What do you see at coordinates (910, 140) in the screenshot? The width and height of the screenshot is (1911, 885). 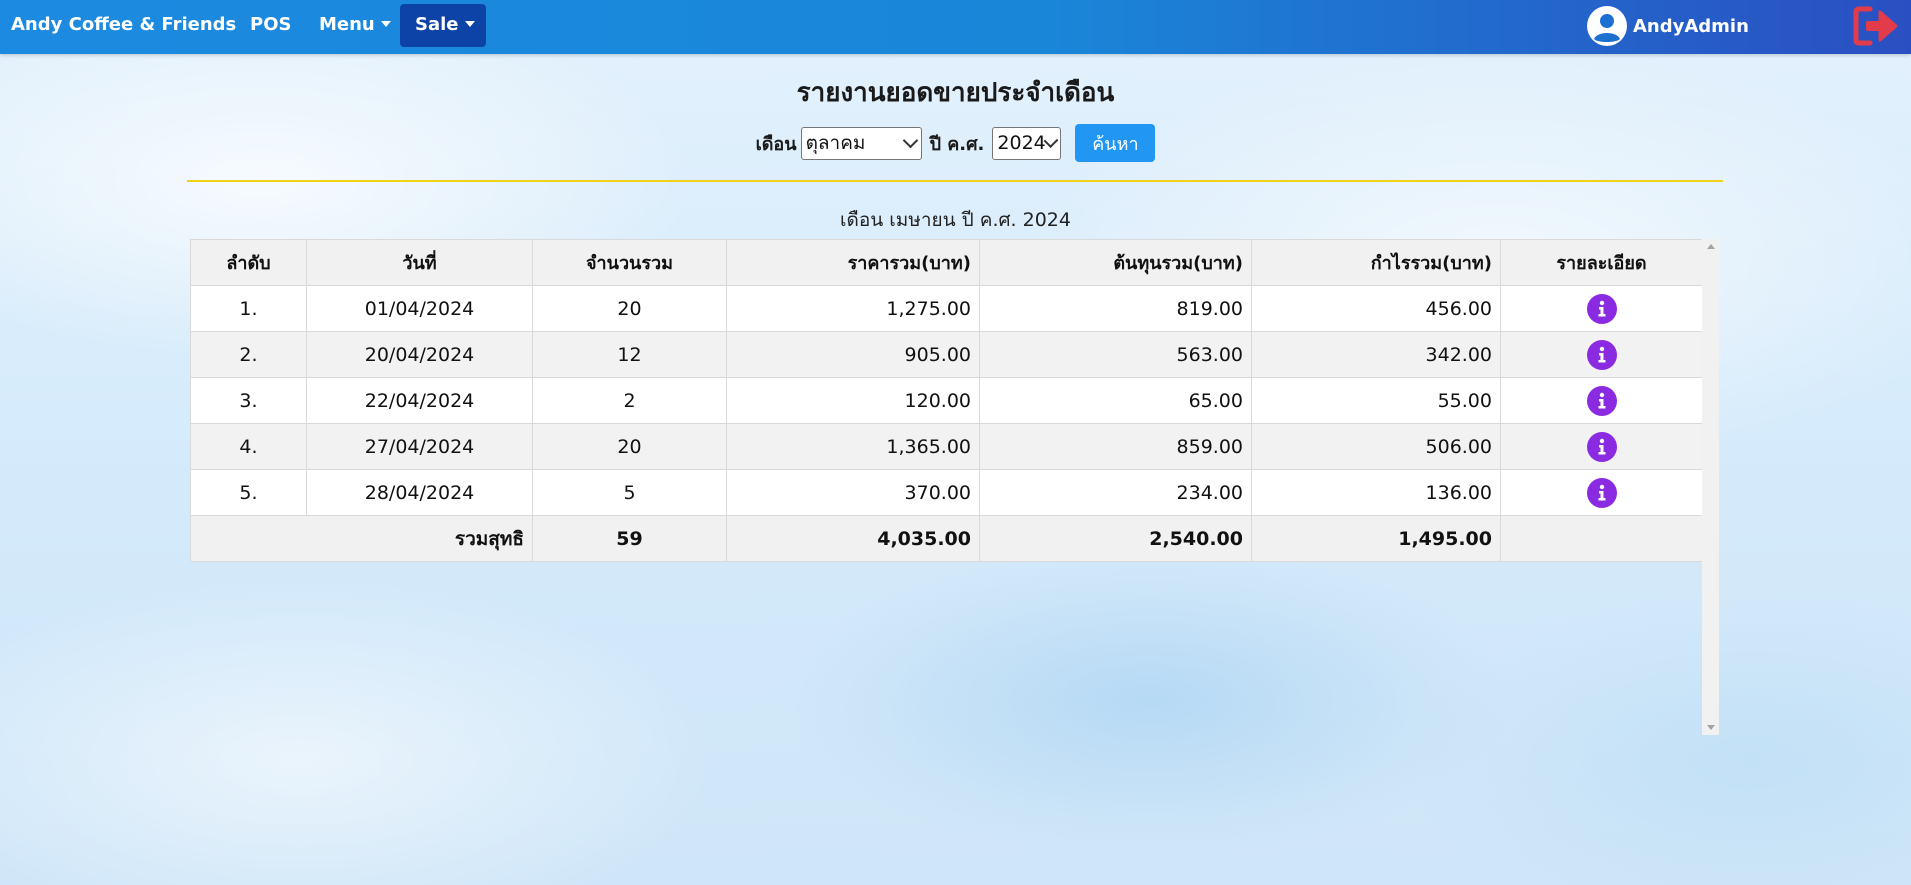 I see `chevron-down-icon` at bounding box center [910, 140].